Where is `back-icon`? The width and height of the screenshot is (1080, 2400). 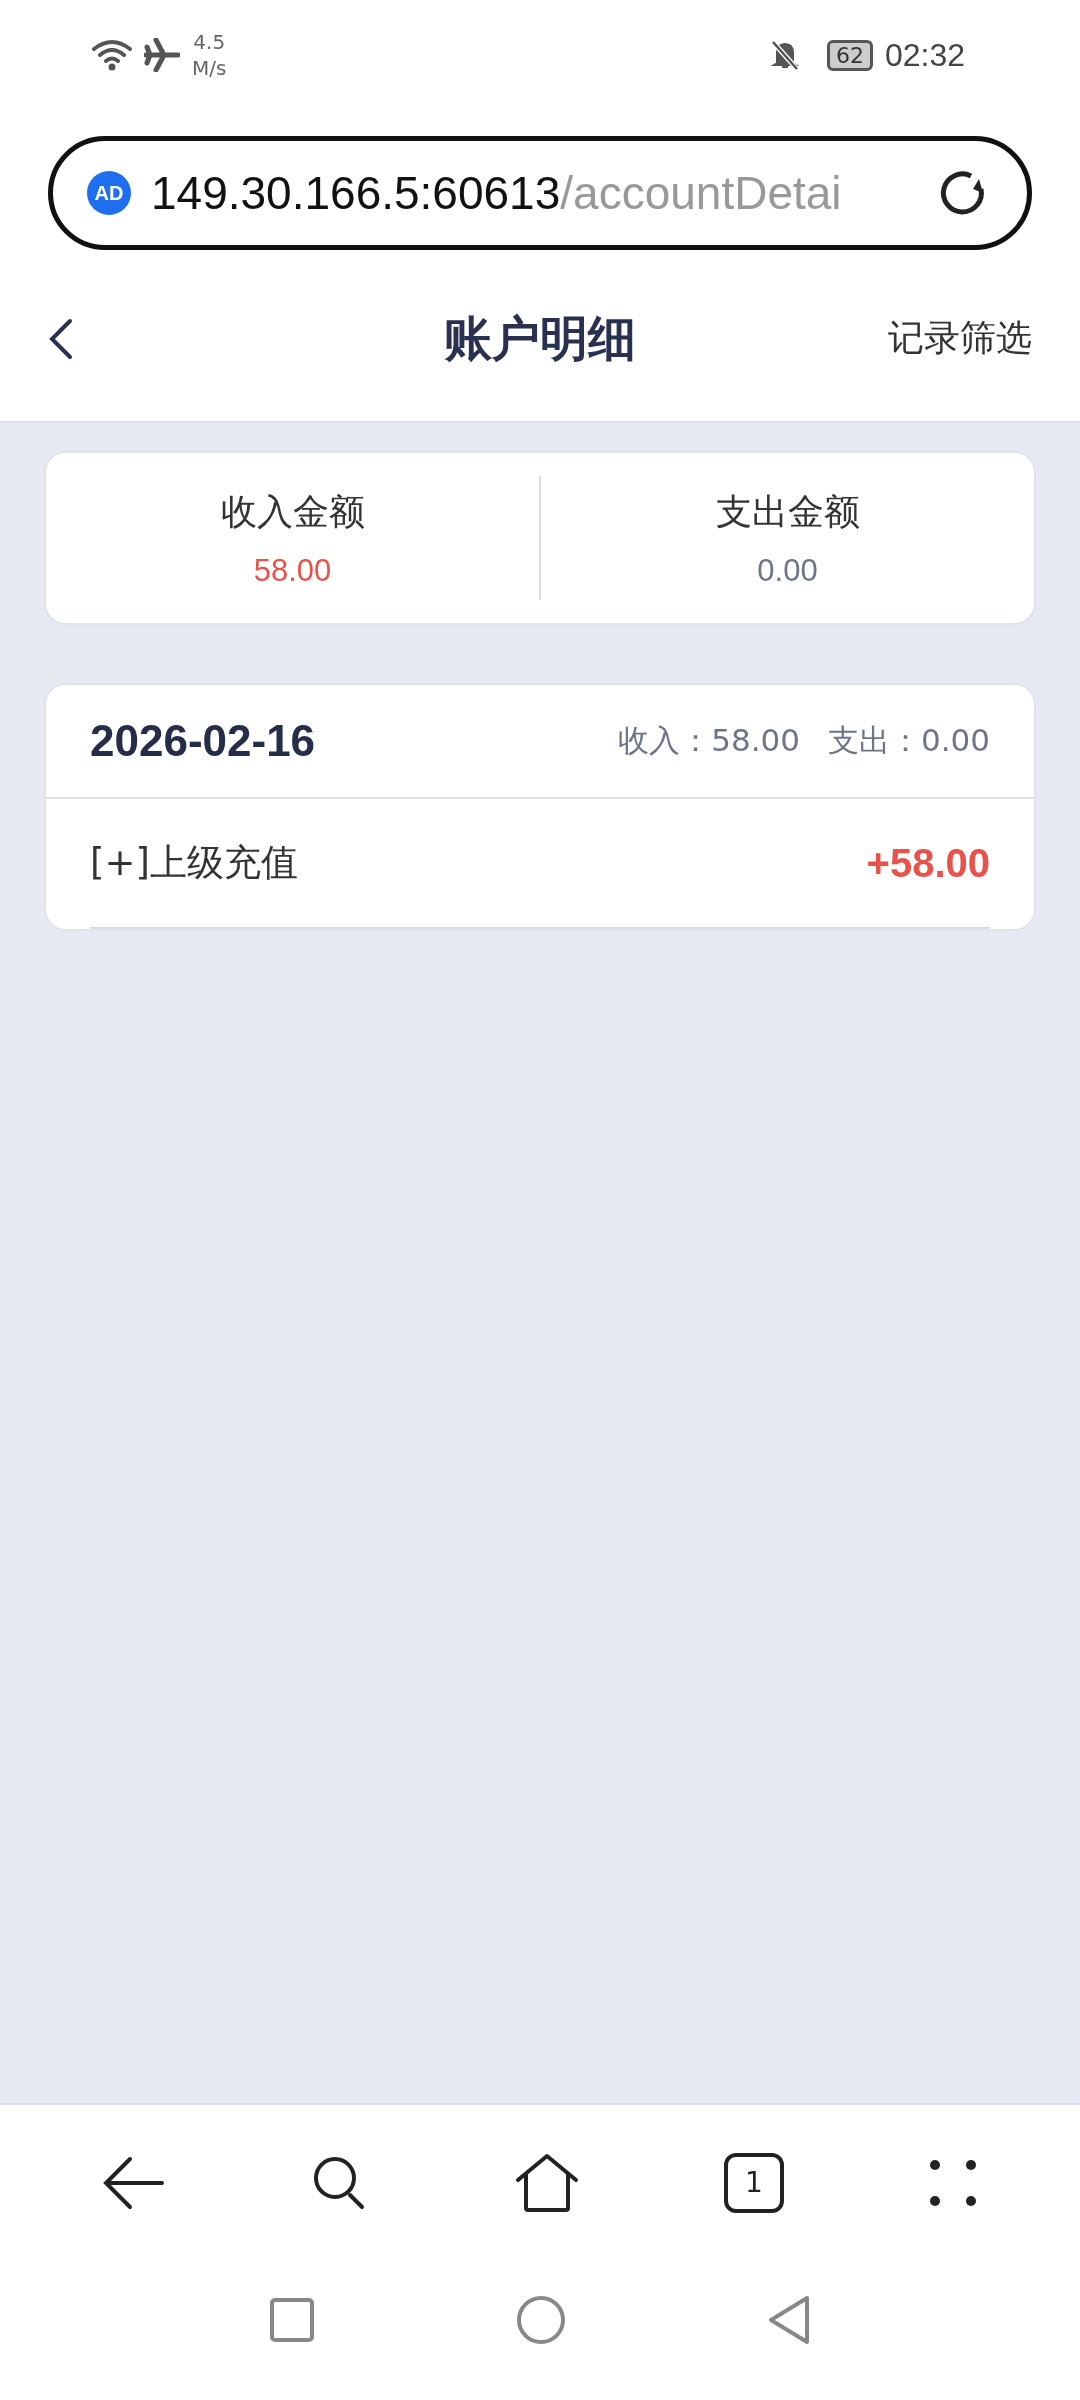
back-icon is located at coordinates (61, 338).